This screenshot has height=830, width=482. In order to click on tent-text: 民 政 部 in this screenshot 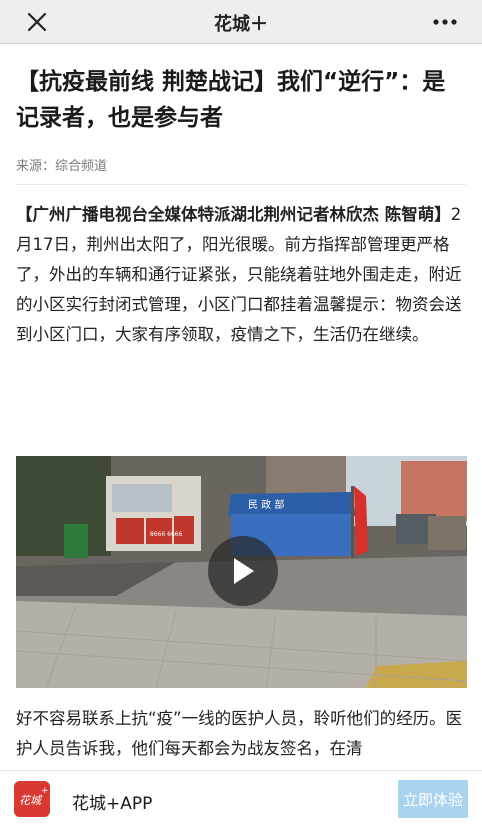, I will do `click(266, 504)`.